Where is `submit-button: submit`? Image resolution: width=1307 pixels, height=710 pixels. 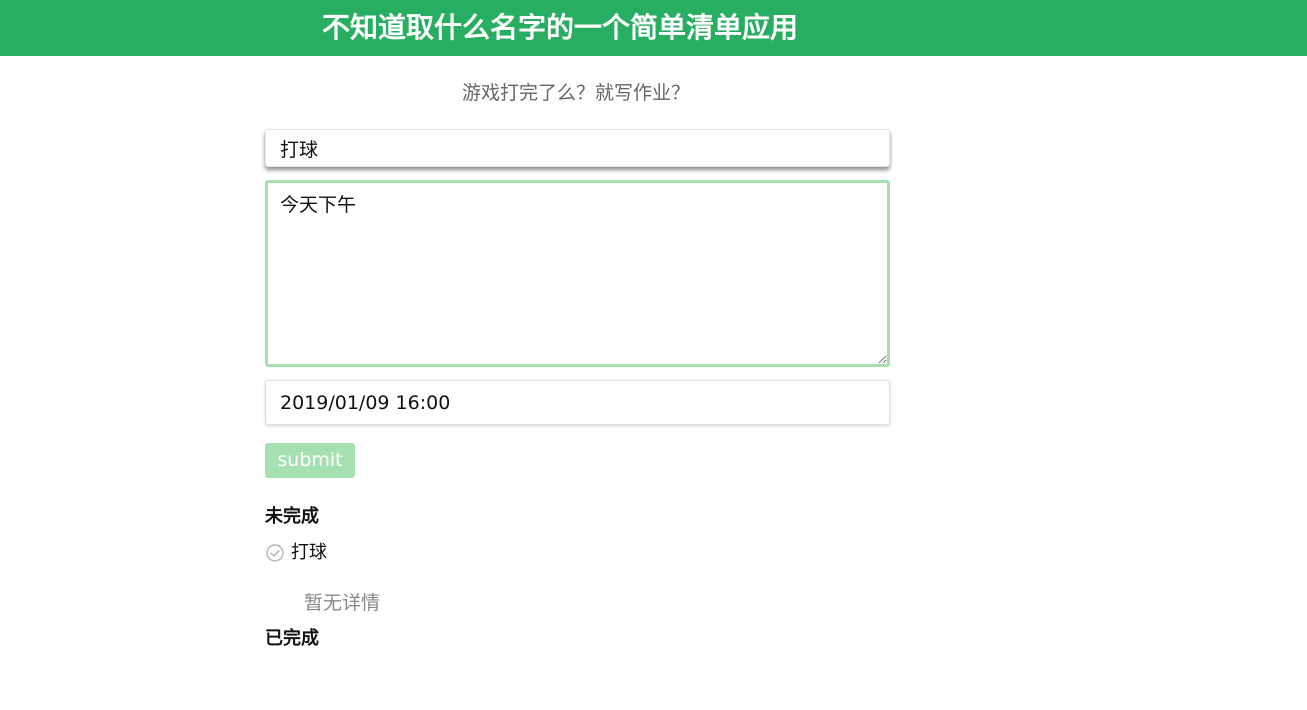
submit-button: submit is located at coordinates (310, 460).